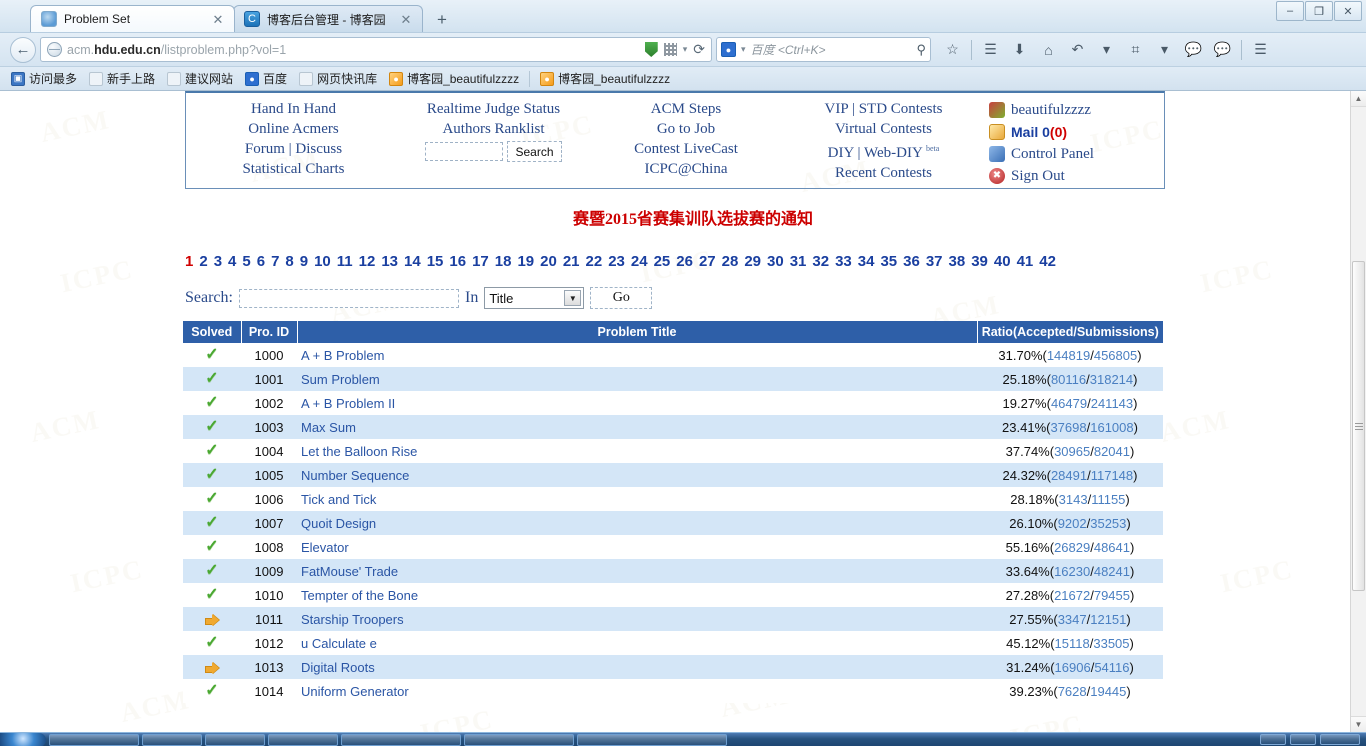  What do you see at coordinates (990, 50) in the screenshot?
I see `reading-list-icon: ☰` at bounding box center [990, 50].